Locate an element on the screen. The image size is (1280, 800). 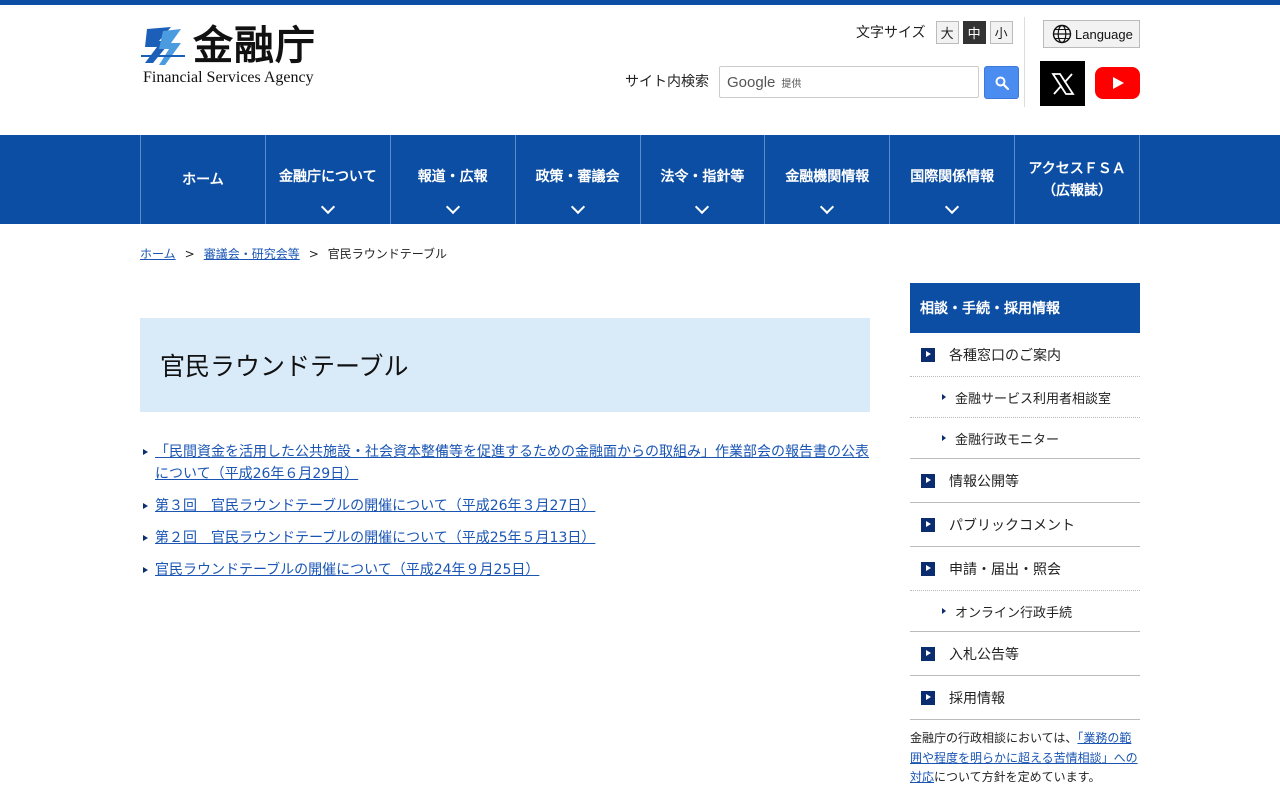
font-size-switcher: 文字サイズ 大 中 小 is located at coordinates (934, 32).